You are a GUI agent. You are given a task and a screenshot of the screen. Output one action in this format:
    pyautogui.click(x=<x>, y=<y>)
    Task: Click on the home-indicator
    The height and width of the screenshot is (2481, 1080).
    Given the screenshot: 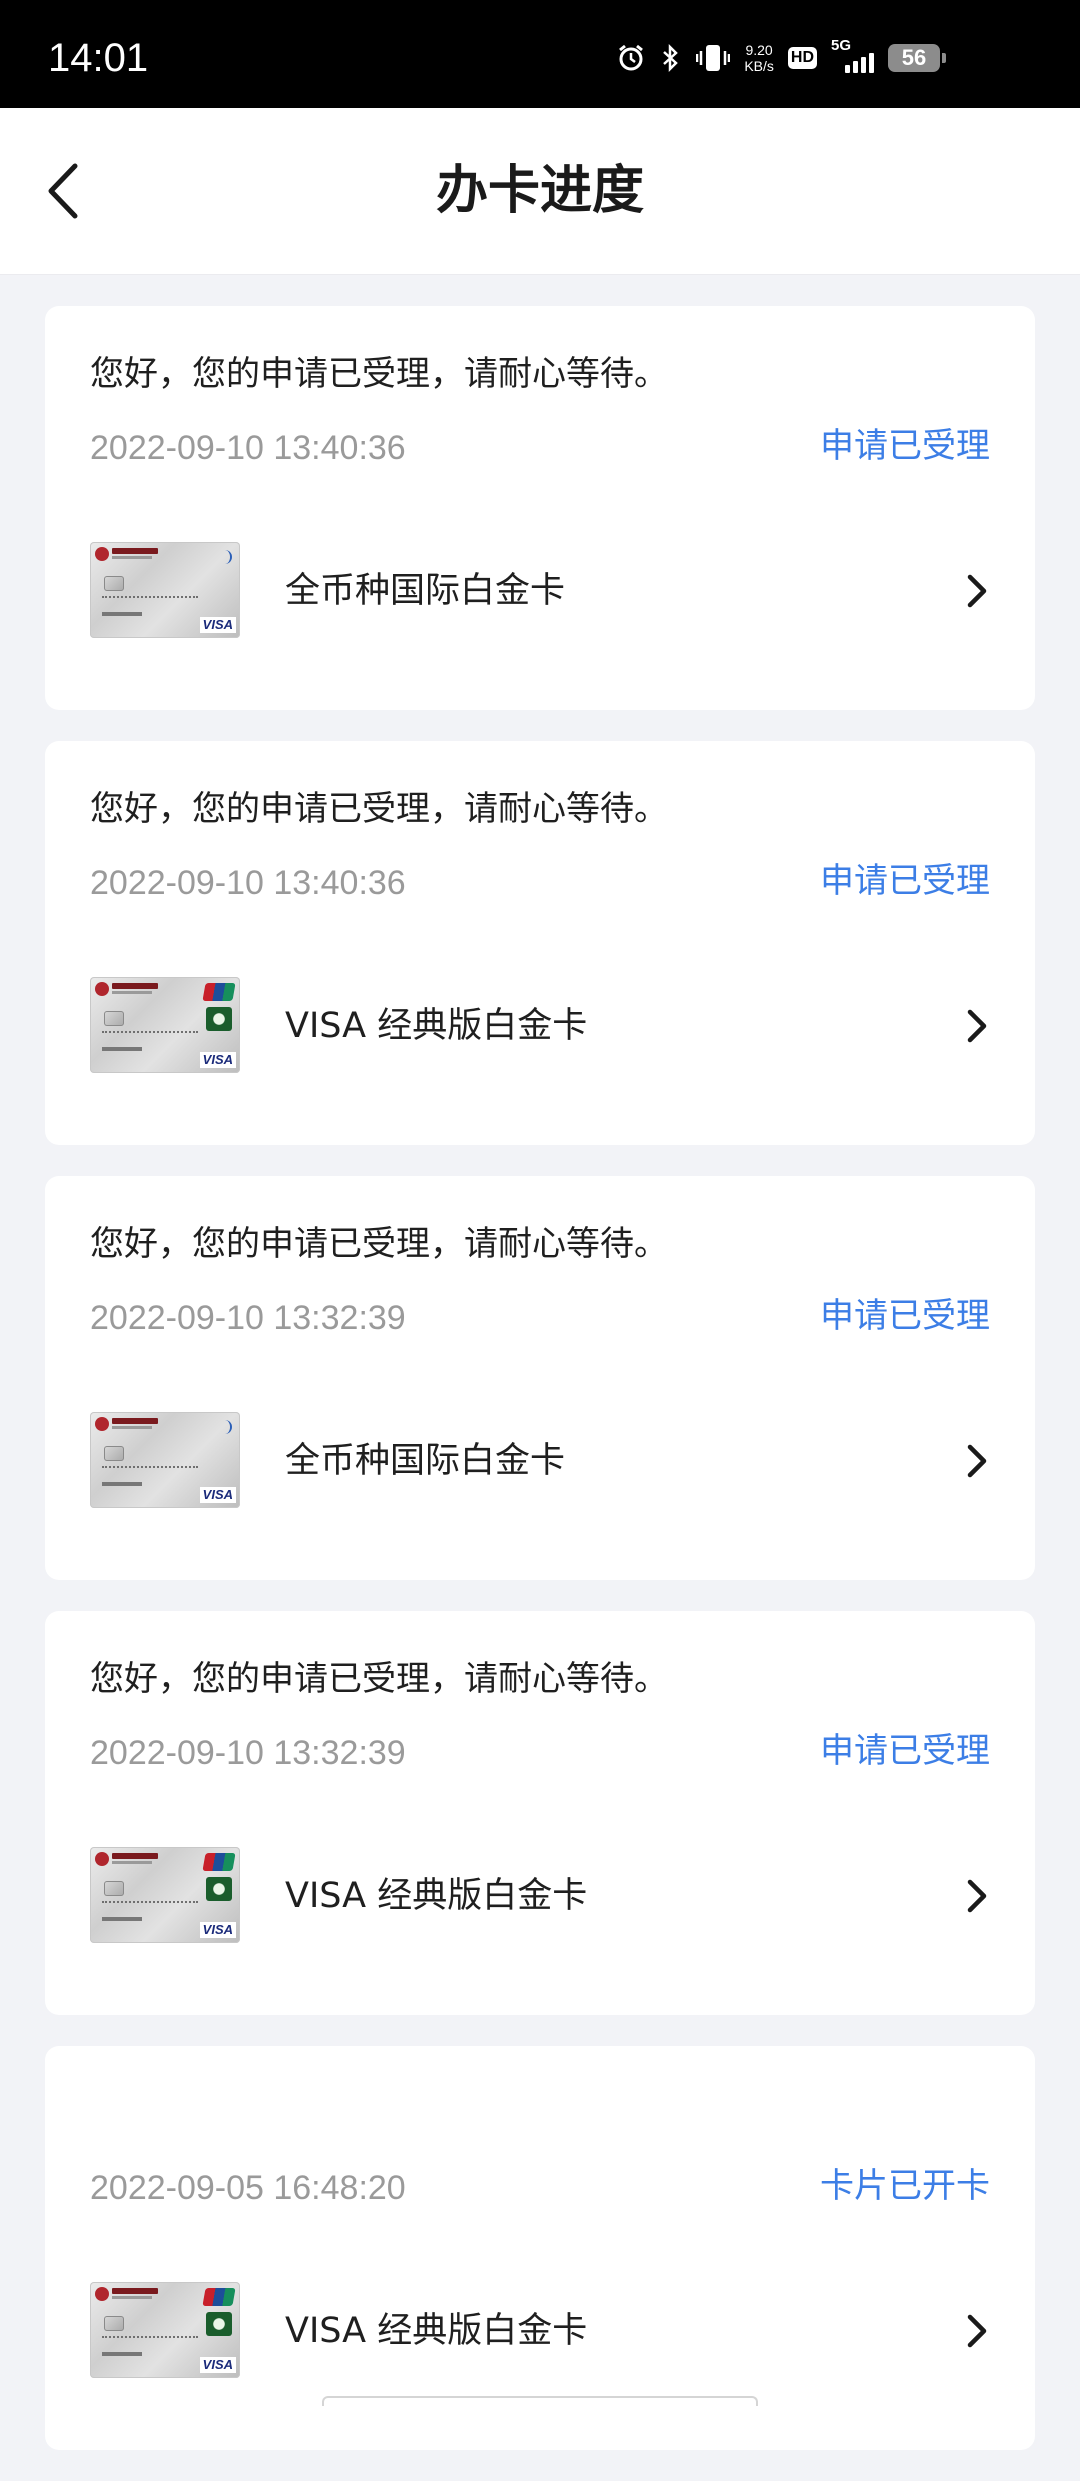 What is the action you would take?
    pyautogui.click(x=540, y=2401)
    